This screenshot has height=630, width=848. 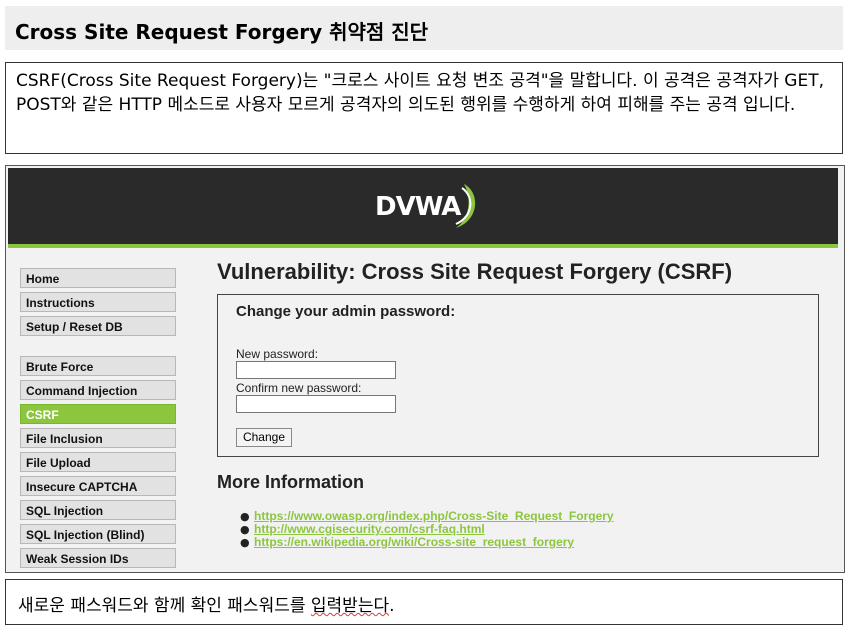 What do you see at coordinates (277, 354) in the screenshot?
I see `new-password-label: New password:` at bounding box center [277, 354].